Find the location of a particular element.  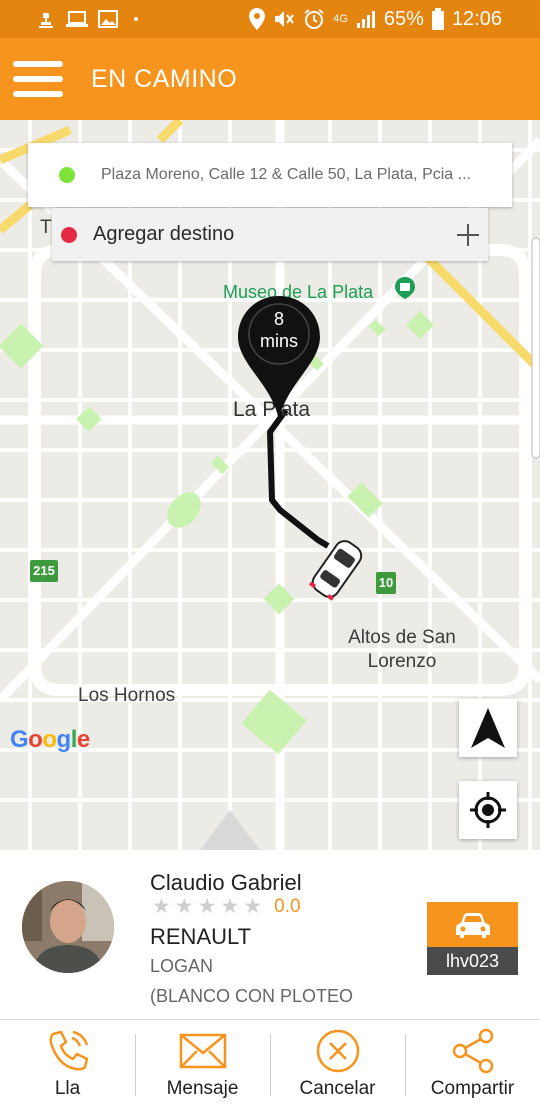

page-title: EN CAMINO is located at coordinates (164, 78).